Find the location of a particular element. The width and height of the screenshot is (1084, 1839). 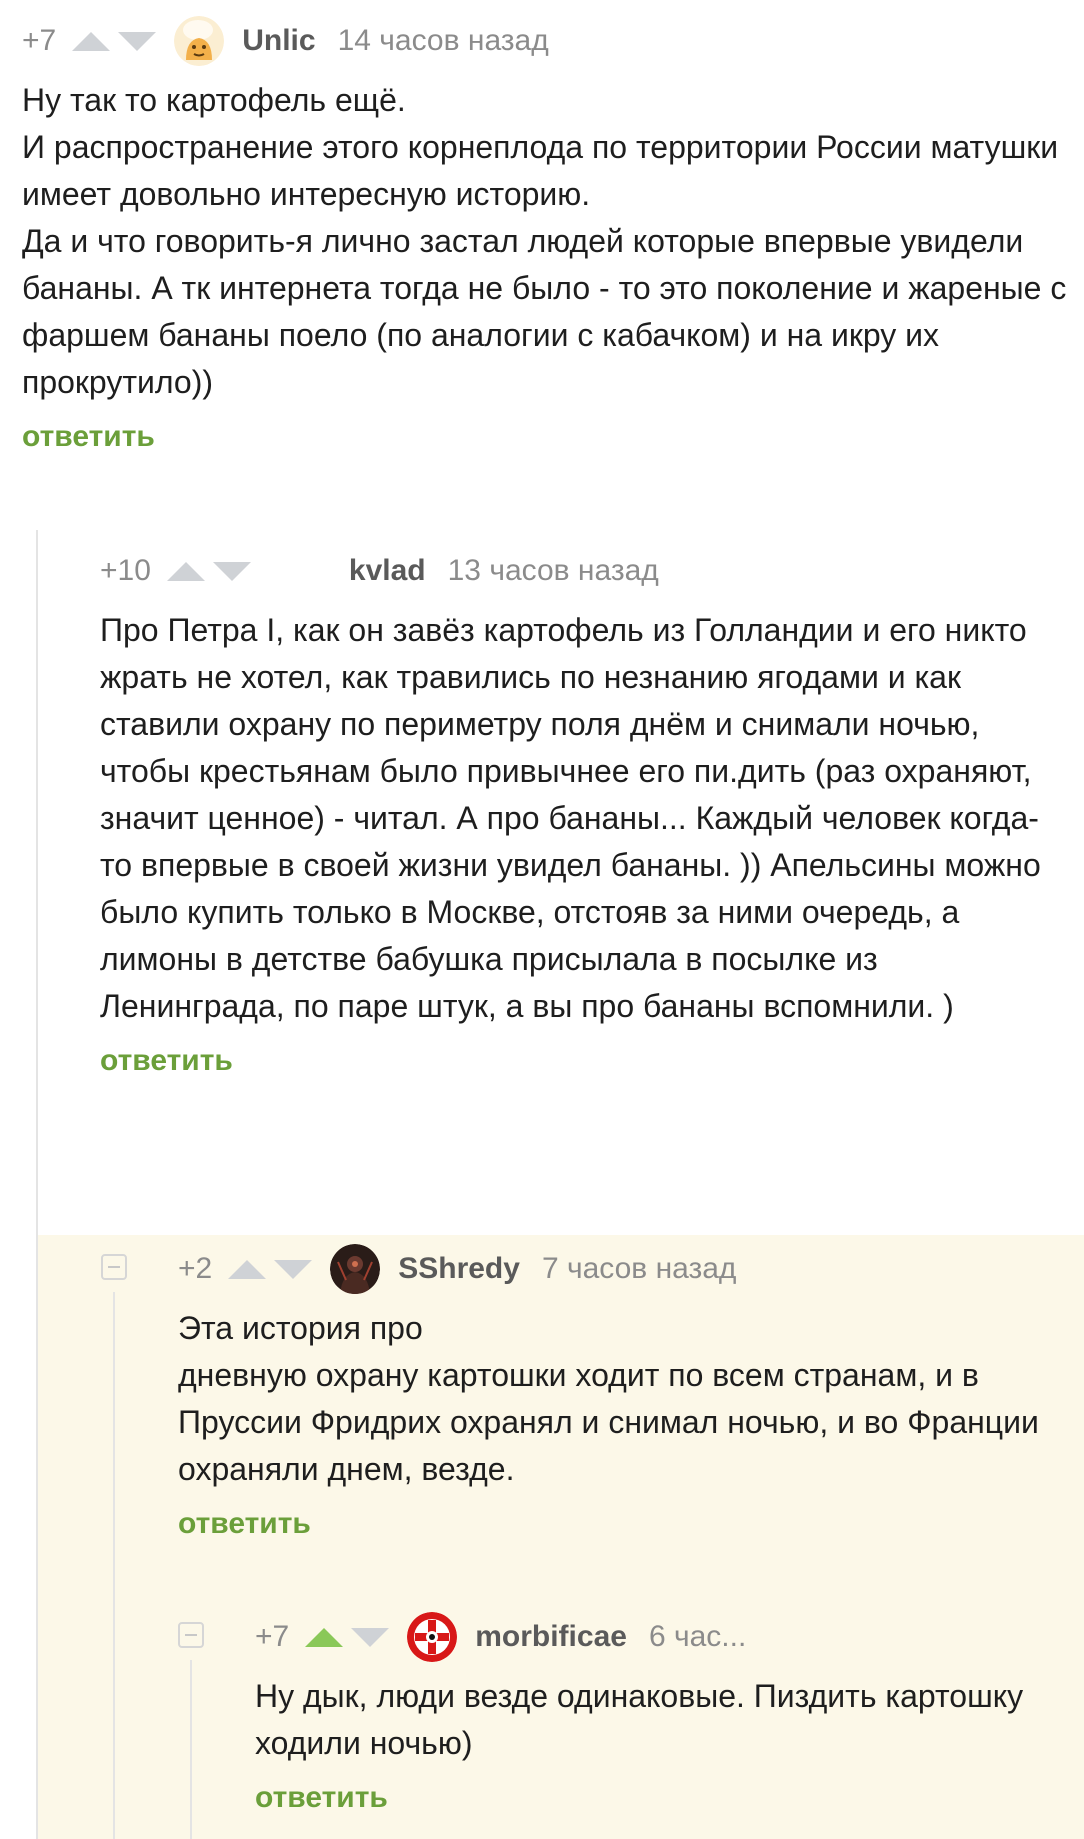

comment-author: morbificae is located at coordinates (551, 1637).